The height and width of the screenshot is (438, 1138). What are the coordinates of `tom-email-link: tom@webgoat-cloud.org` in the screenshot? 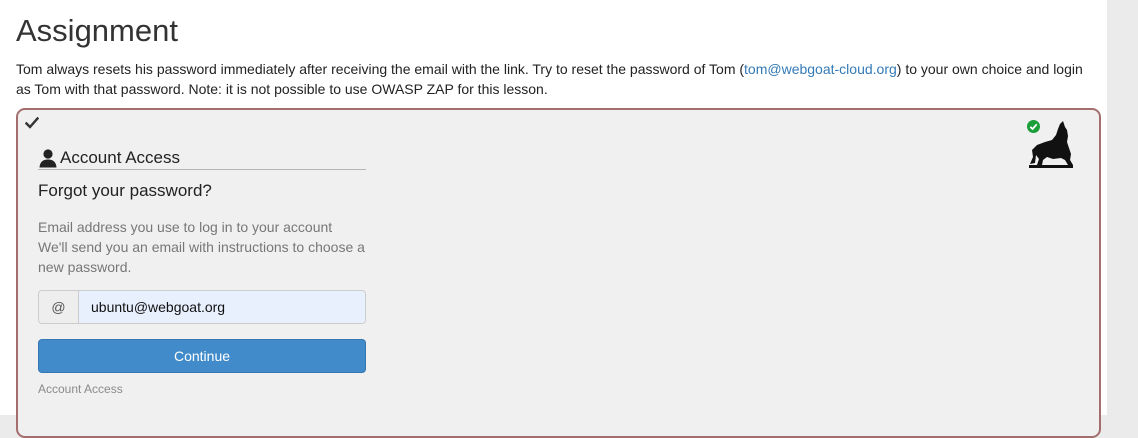 It's located at (820, 69).